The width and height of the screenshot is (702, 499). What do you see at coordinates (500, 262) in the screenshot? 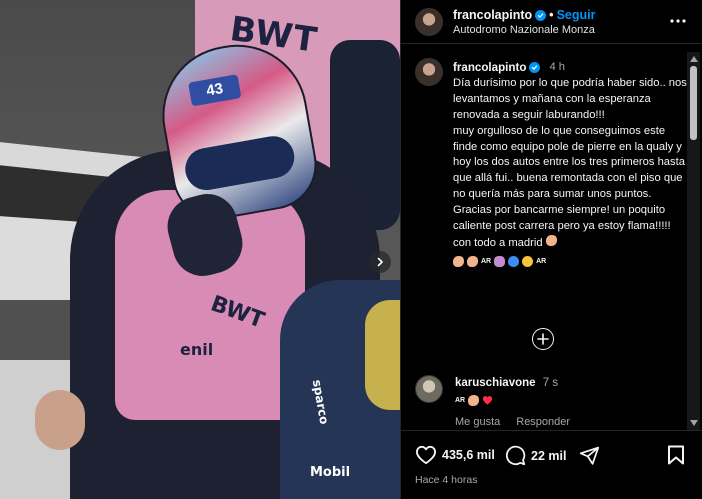
I see `praying-hands-emoji-icon` at bounding box center [500, 262].